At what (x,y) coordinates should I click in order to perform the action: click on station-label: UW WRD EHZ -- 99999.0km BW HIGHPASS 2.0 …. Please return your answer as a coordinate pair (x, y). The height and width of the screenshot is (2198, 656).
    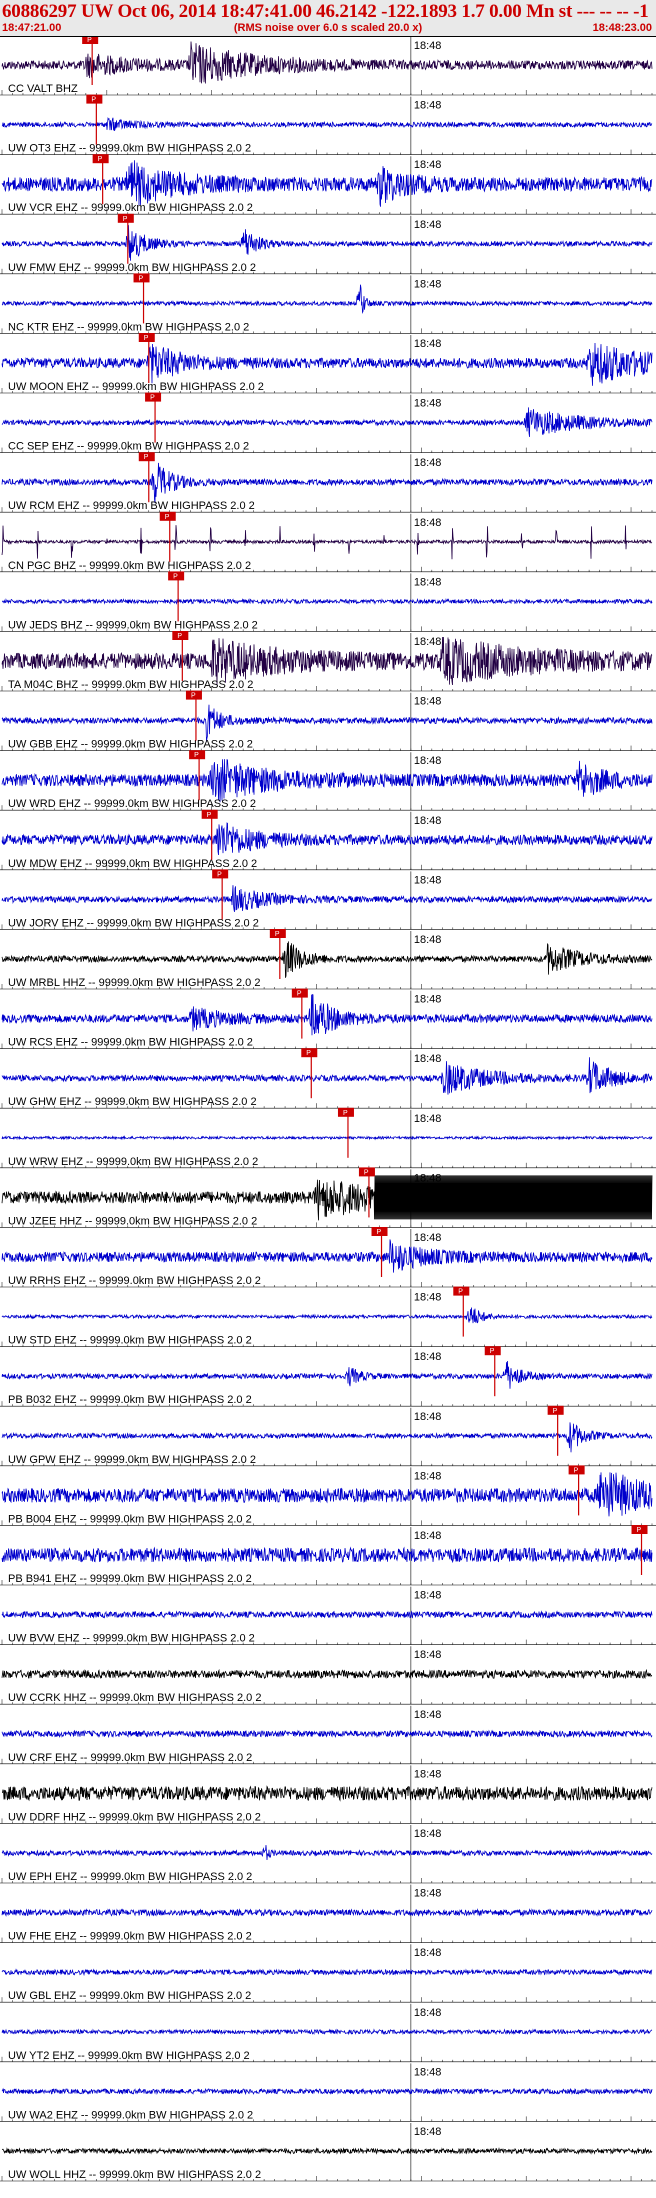
    Looking at the image, I should click on (132, 804).